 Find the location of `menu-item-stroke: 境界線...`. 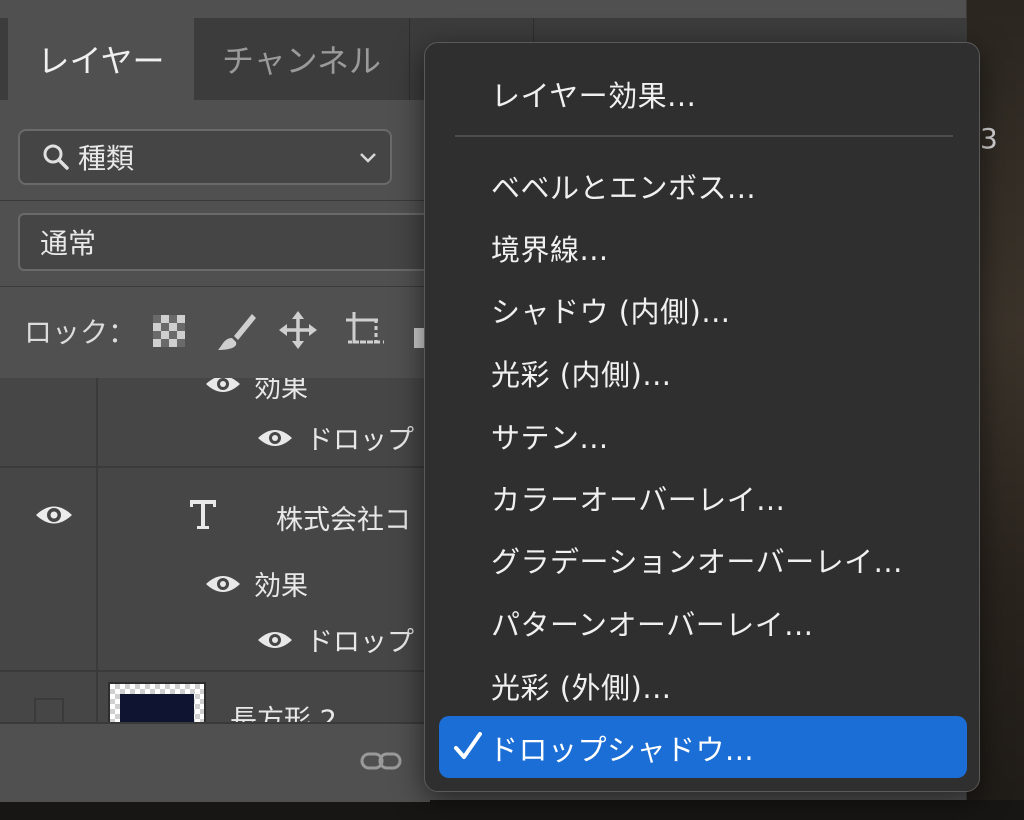

menu-item-stroke: 境界線... is located at coordinates (550, 248).